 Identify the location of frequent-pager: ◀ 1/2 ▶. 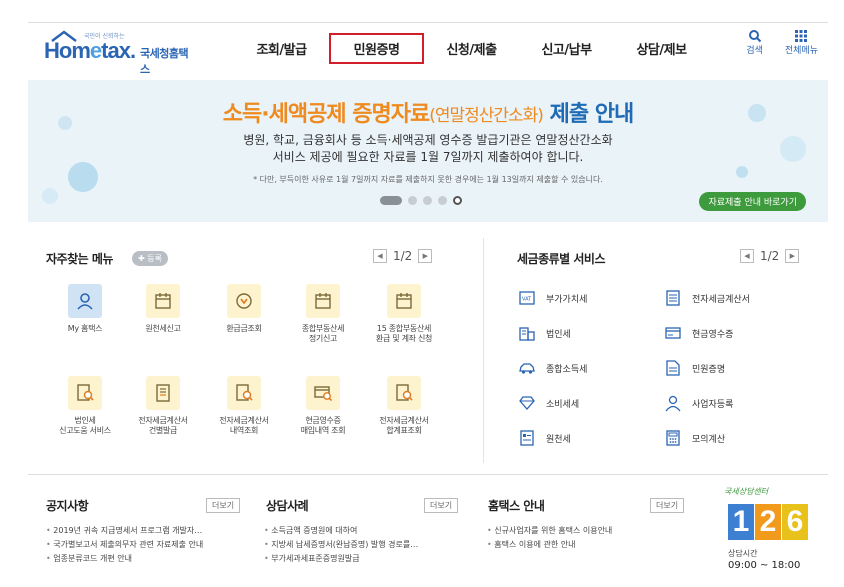
(403, 256).